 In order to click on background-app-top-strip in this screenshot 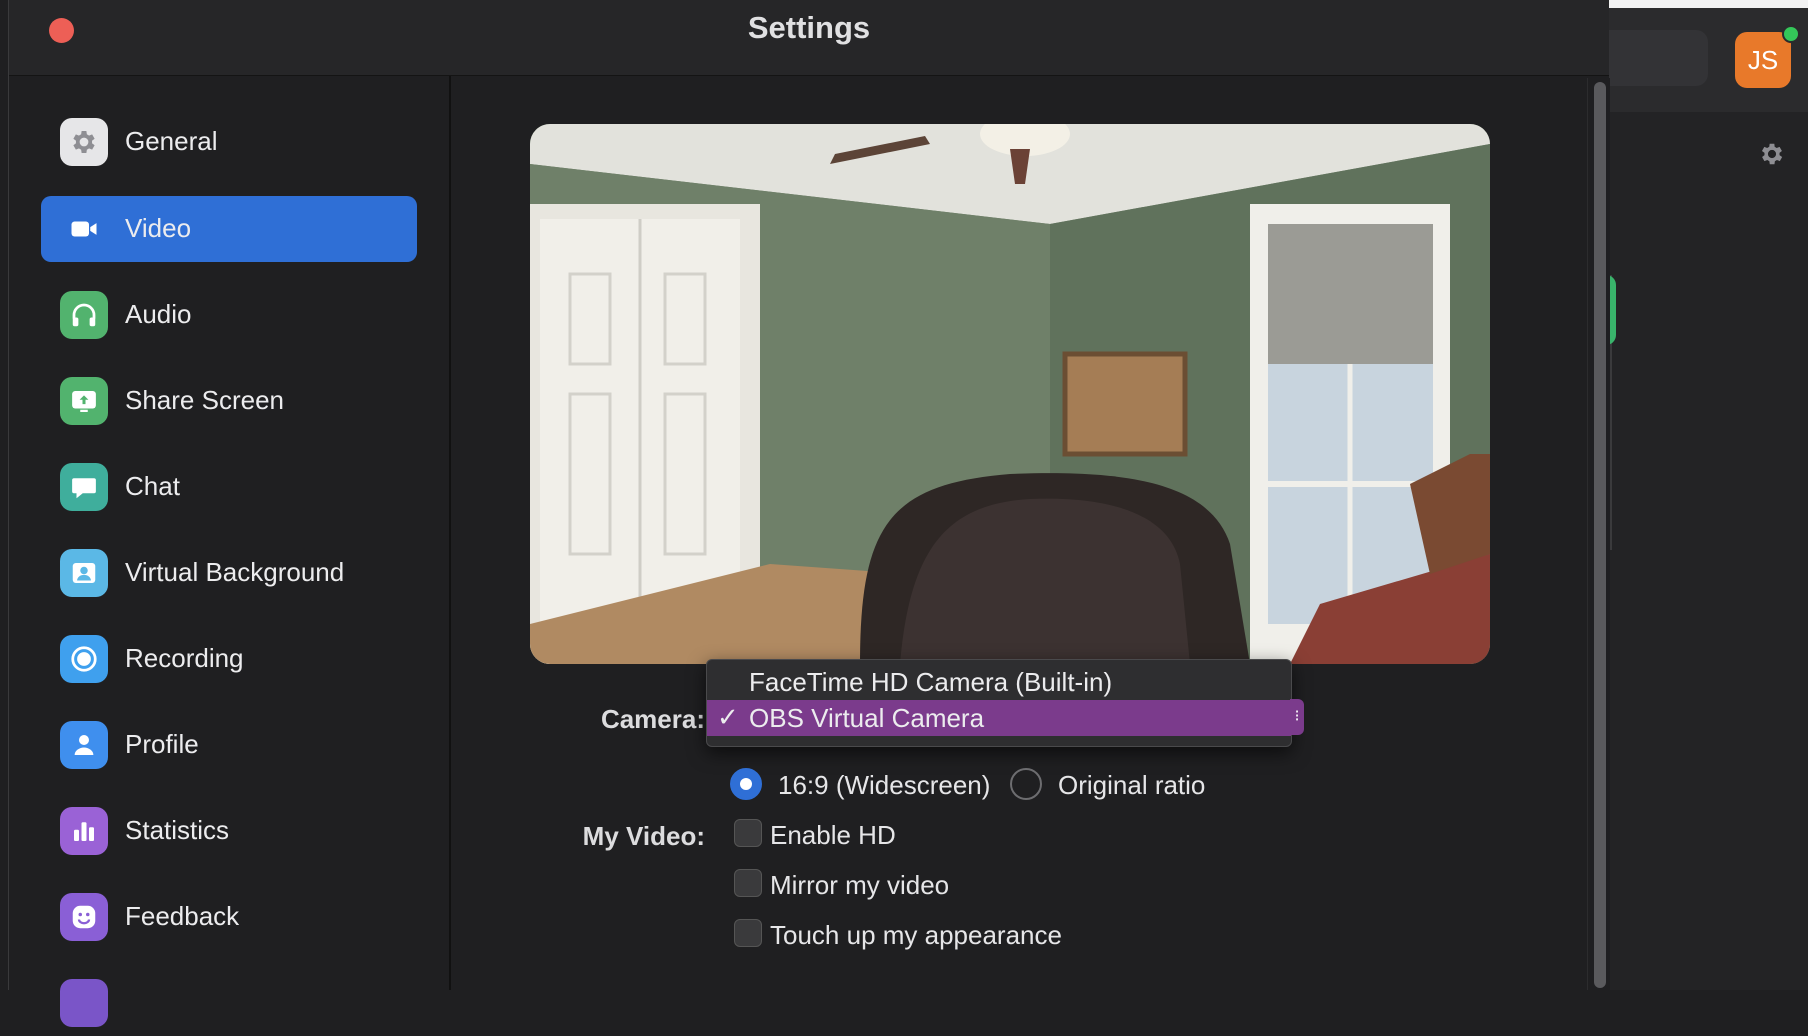, I will do `click(1704, 4)`.